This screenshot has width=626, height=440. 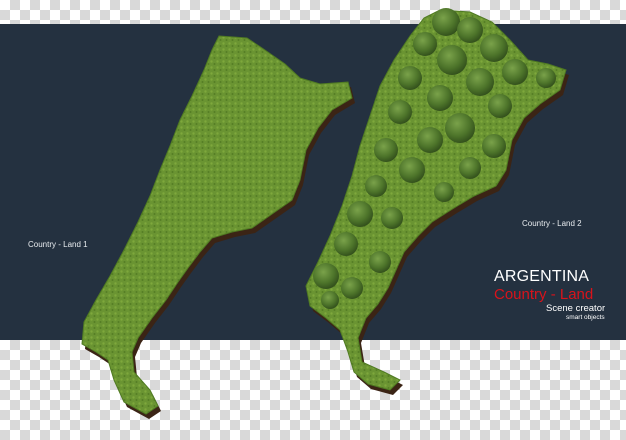 What do you see at coordinates (576, 308) in the screenshot?
I see `brand-creator: Scene creator` at bounding box center [576, 308].